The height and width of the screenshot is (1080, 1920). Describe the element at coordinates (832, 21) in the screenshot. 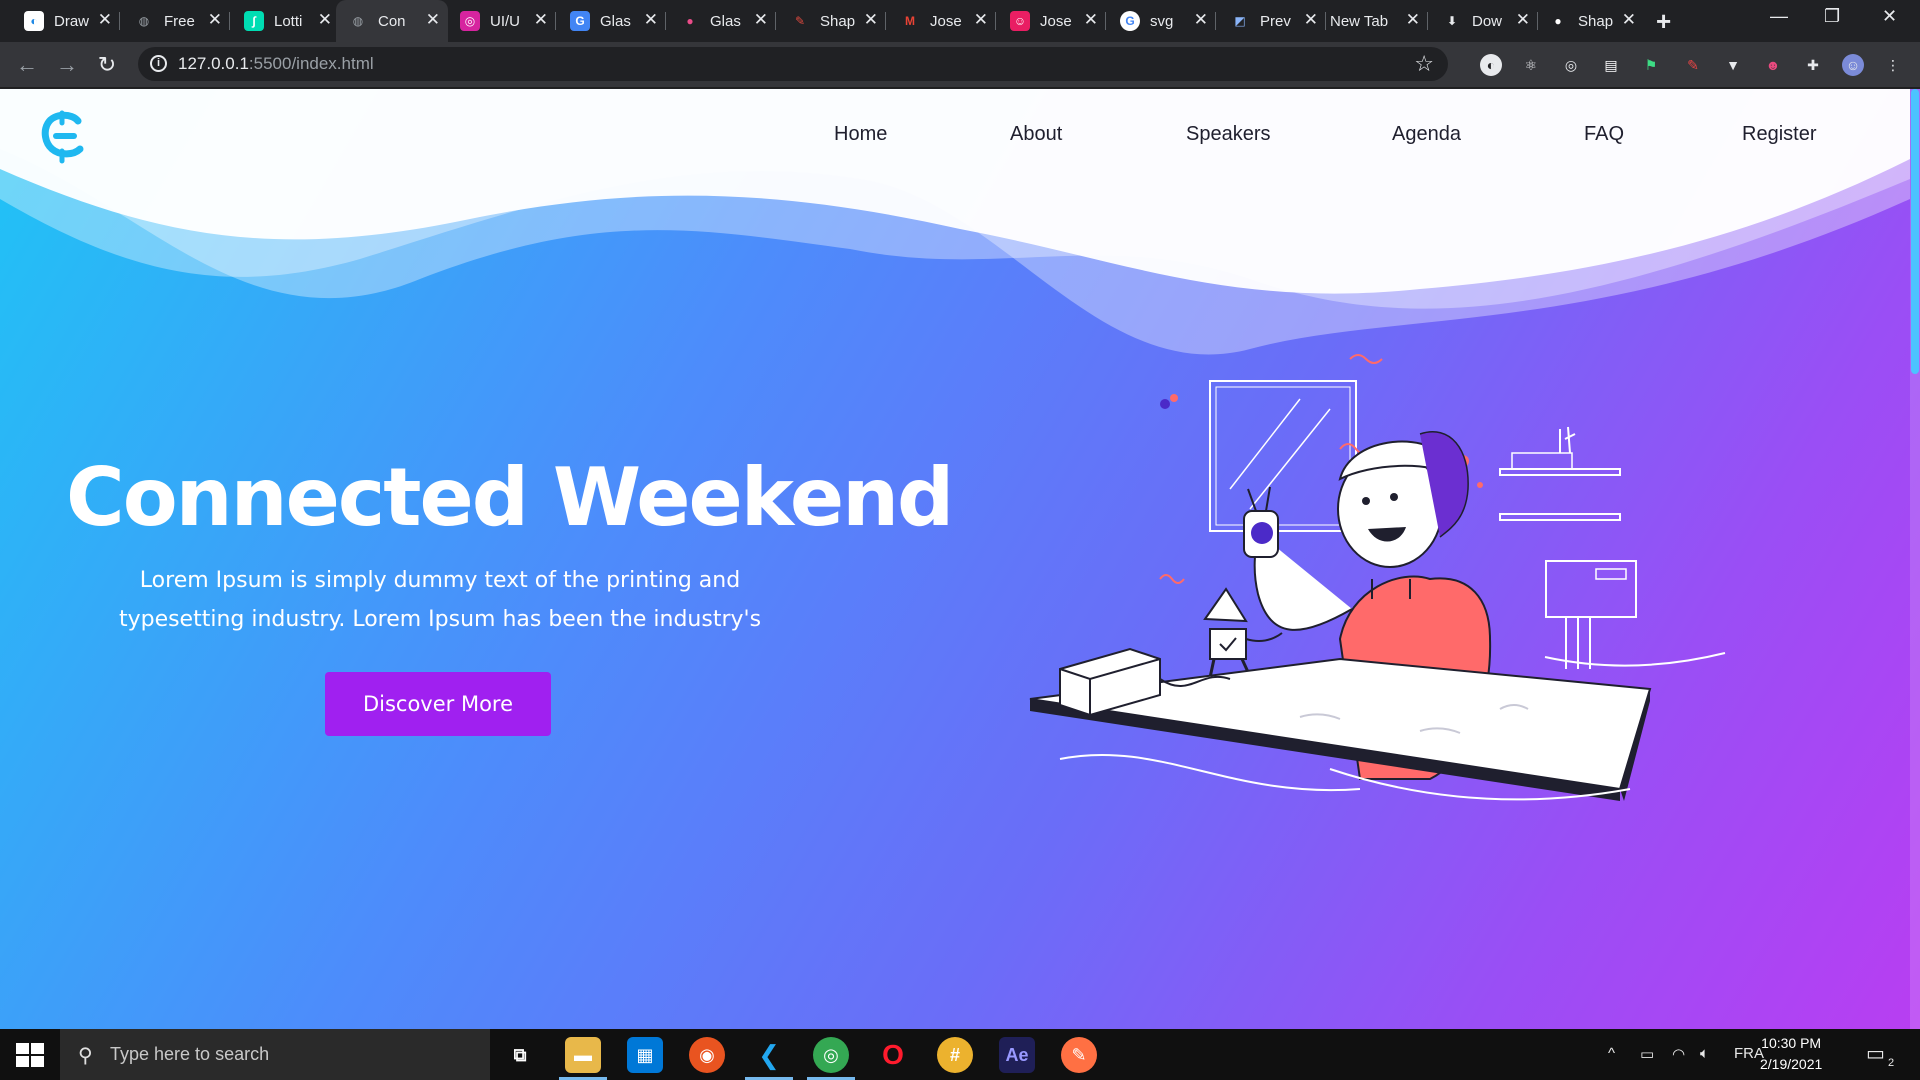

I see `tab-shap-1: ✎ Shap ✕` at that location.